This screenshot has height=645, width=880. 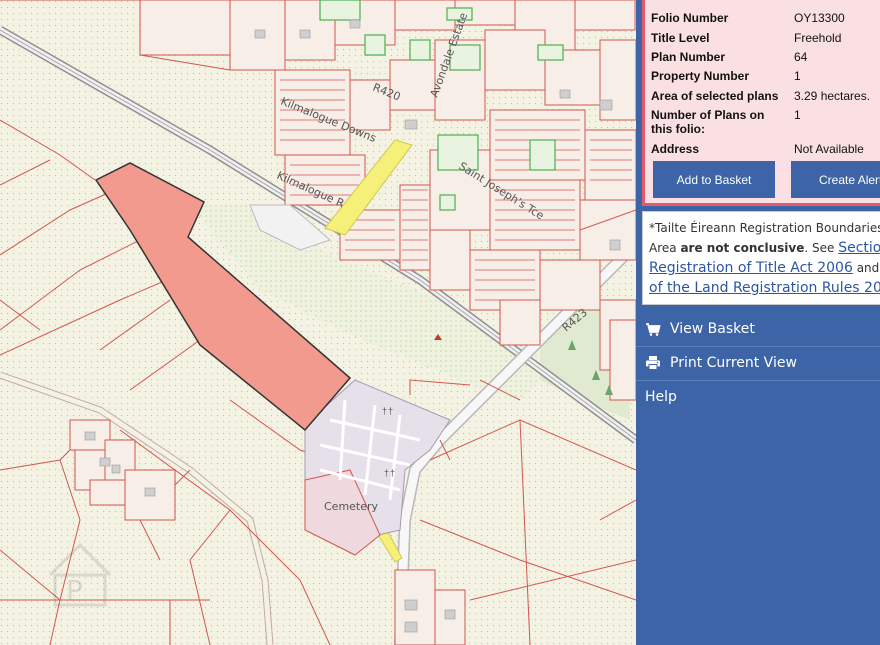 I want to click on folio-value: 3.29 hectares., so click(x=832, y=96).